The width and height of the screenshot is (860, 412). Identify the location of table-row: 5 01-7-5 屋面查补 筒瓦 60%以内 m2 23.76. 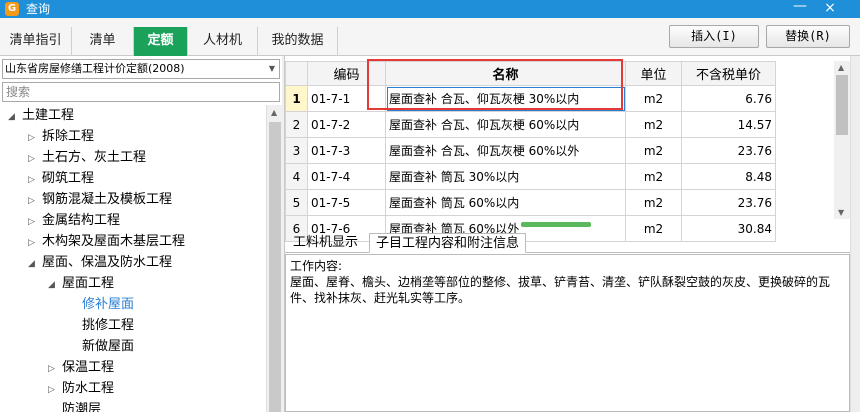
(530, 202).